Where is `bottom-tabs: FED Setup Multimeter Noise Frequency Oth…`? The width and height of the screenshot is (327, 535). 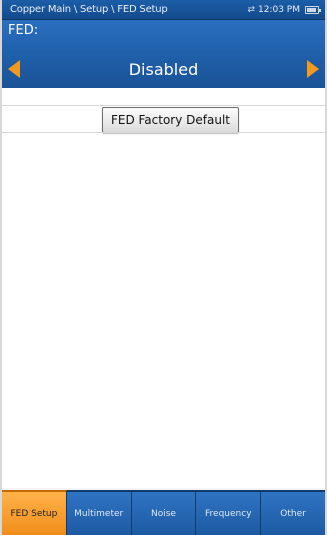 bottom-tabs: FED Setup Multimeter Noise Frequency Oth… is located at coordinates (163, 512).